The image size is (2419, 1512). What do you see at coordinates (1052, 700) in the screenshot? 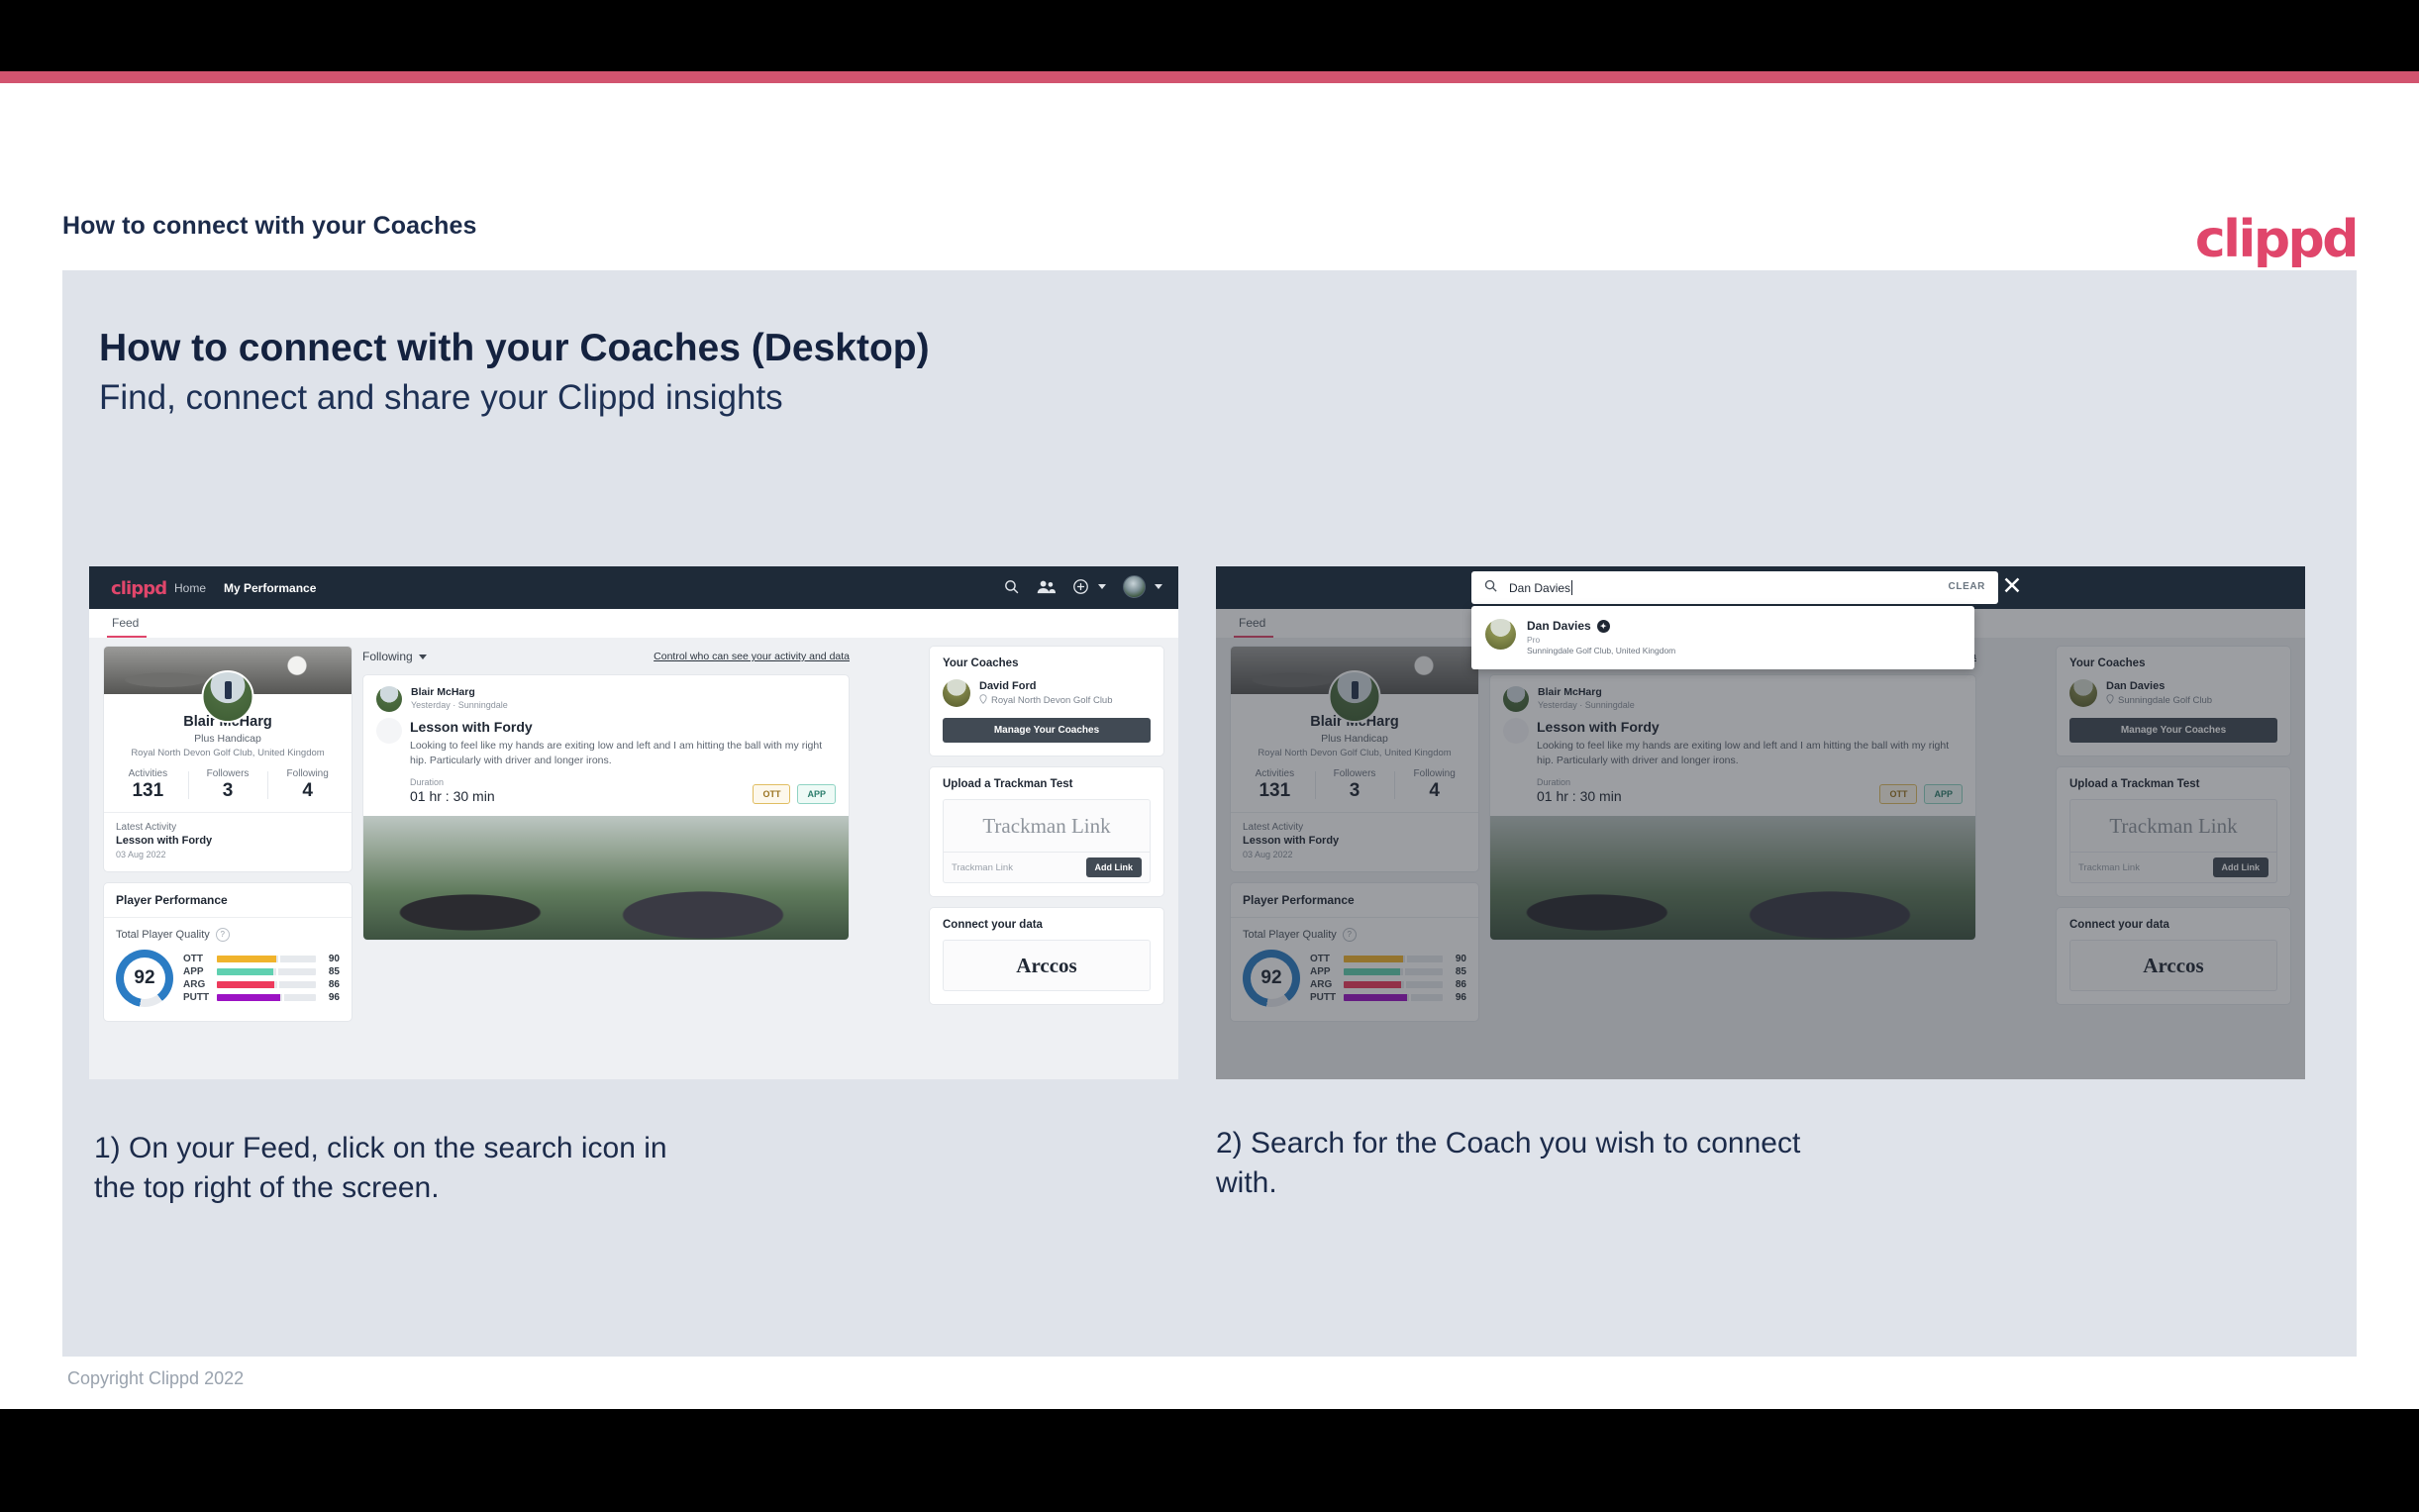
I see `coach-club: Royal North Devon Golf Club` at bounding box center [1052, 700].